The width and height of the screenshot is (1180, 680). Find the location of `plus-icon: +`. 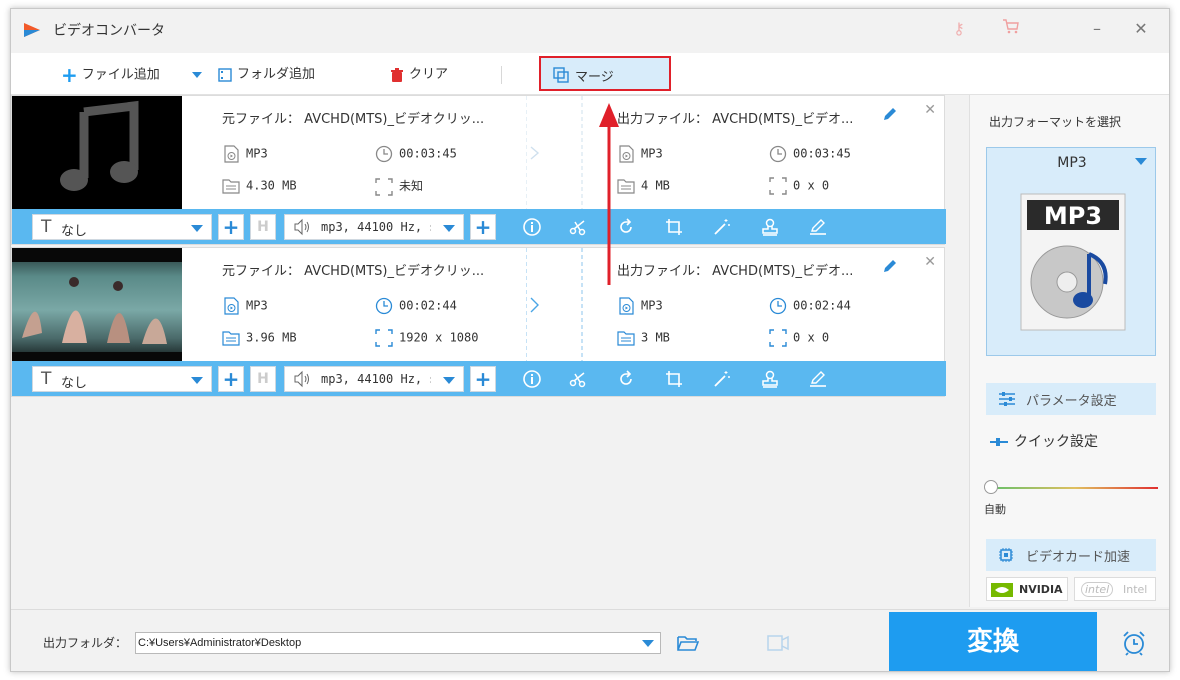

plus-icon: + is located at coordinates (69, 75).